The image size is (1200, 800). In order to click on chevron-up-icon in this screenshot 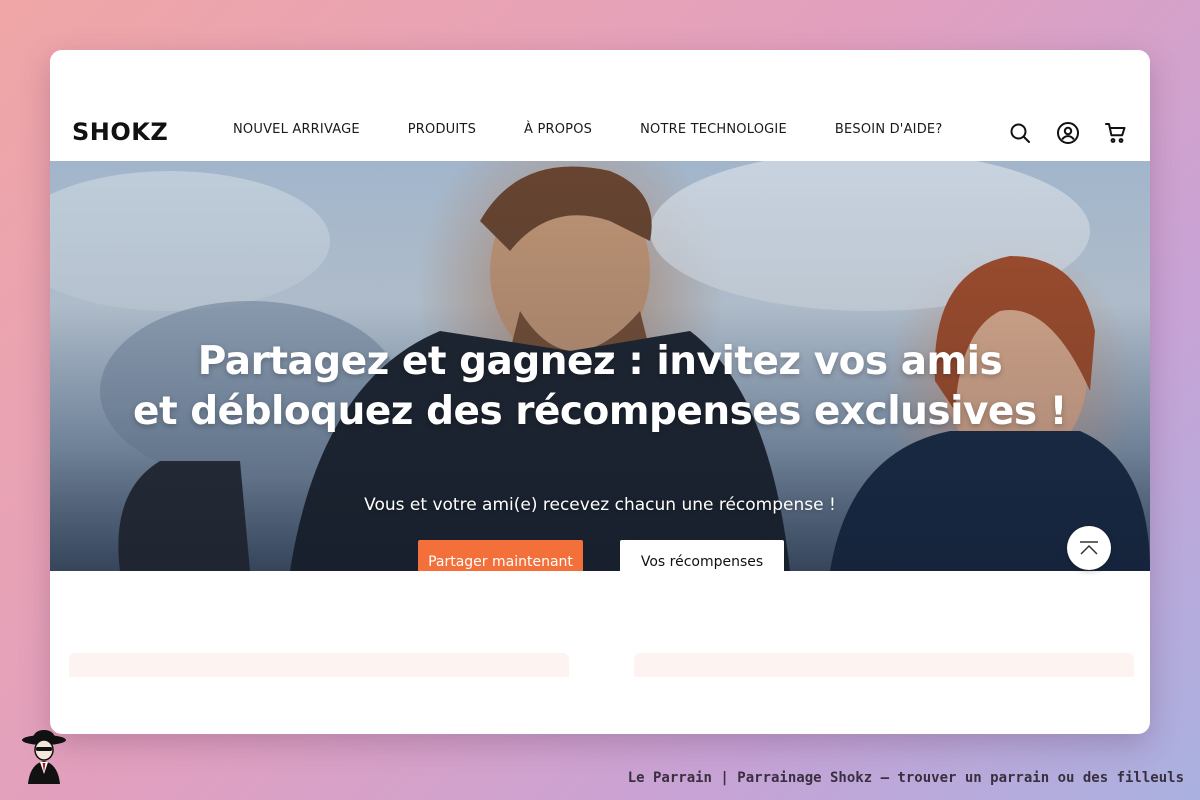, I will do `click(1089, 548)`.